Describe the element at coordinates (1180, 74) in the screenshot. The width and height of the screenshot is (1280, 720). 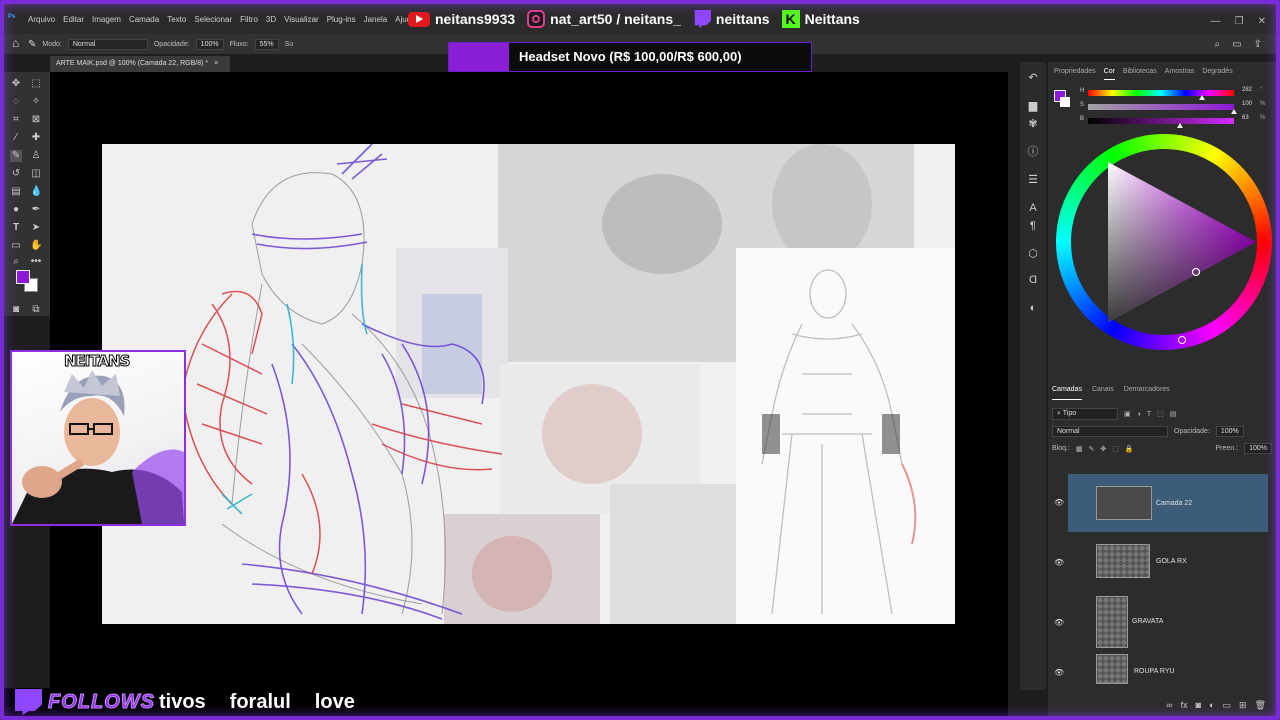
I see `tab-amostras: Amostras` at that location.